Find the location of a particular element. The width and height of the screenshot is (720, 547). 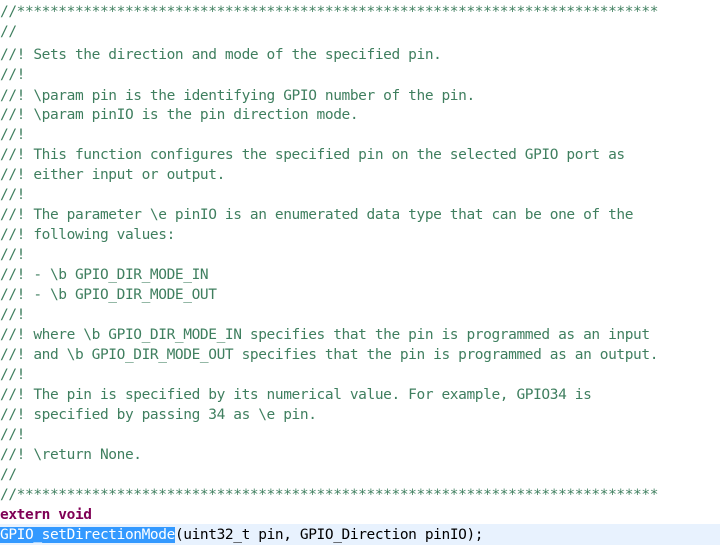

comment-line: //! either input or output. is located at coordinates (112, 175).